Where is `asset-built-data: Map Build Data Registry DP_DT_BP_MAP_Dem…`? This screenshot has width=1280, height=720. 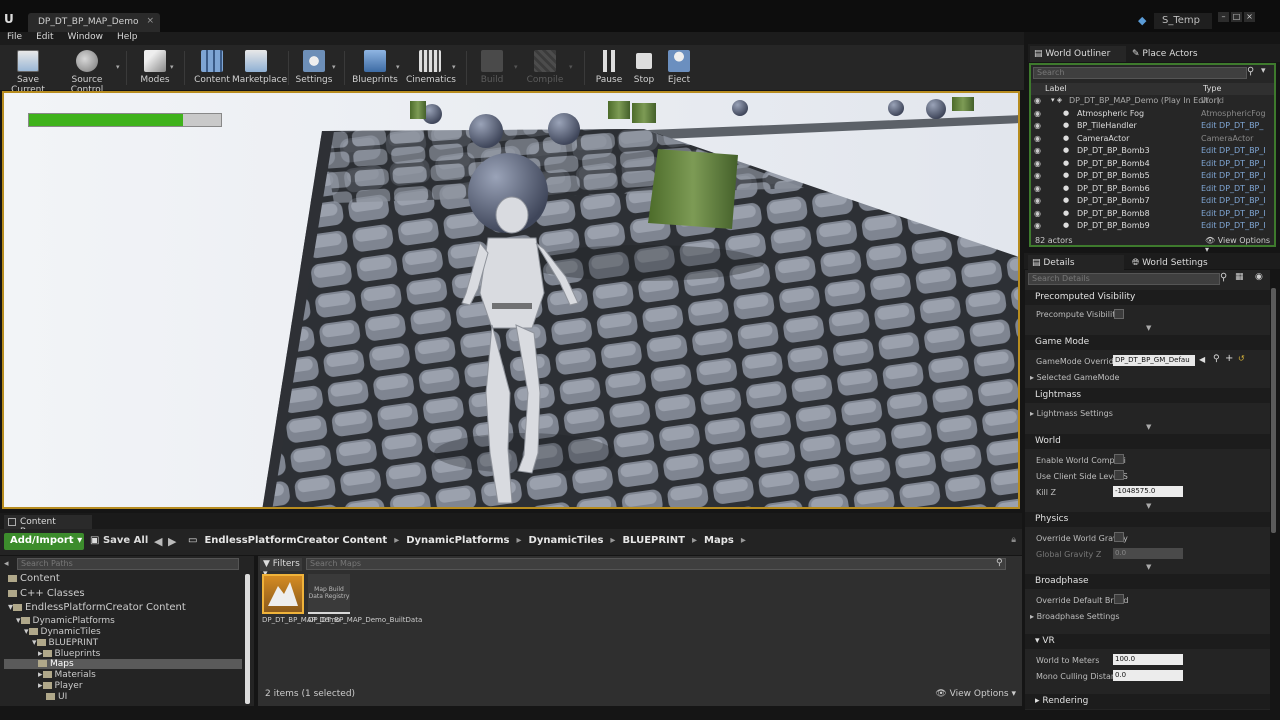
asset-built-data: Map Build Data Registry DP_DT_BP_MAP_Dem… is located at coordinates (365, 608).